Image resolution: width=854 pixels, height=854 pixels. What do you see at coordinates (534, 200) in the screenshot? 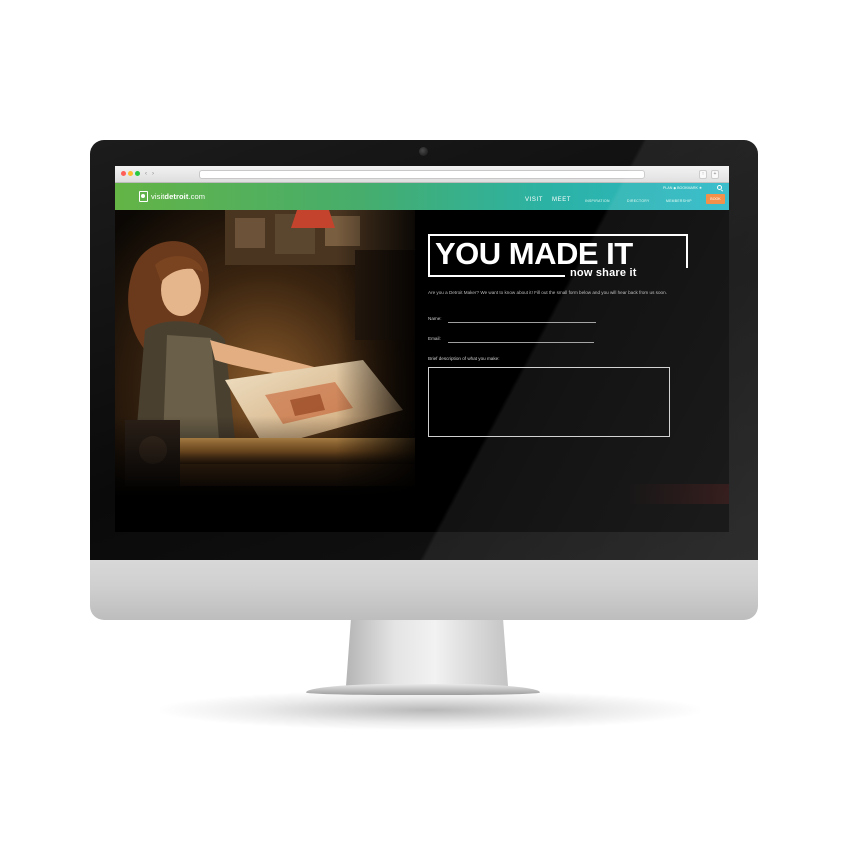
I see `nav-visit: VISIT` at bounding box center [534, 200].